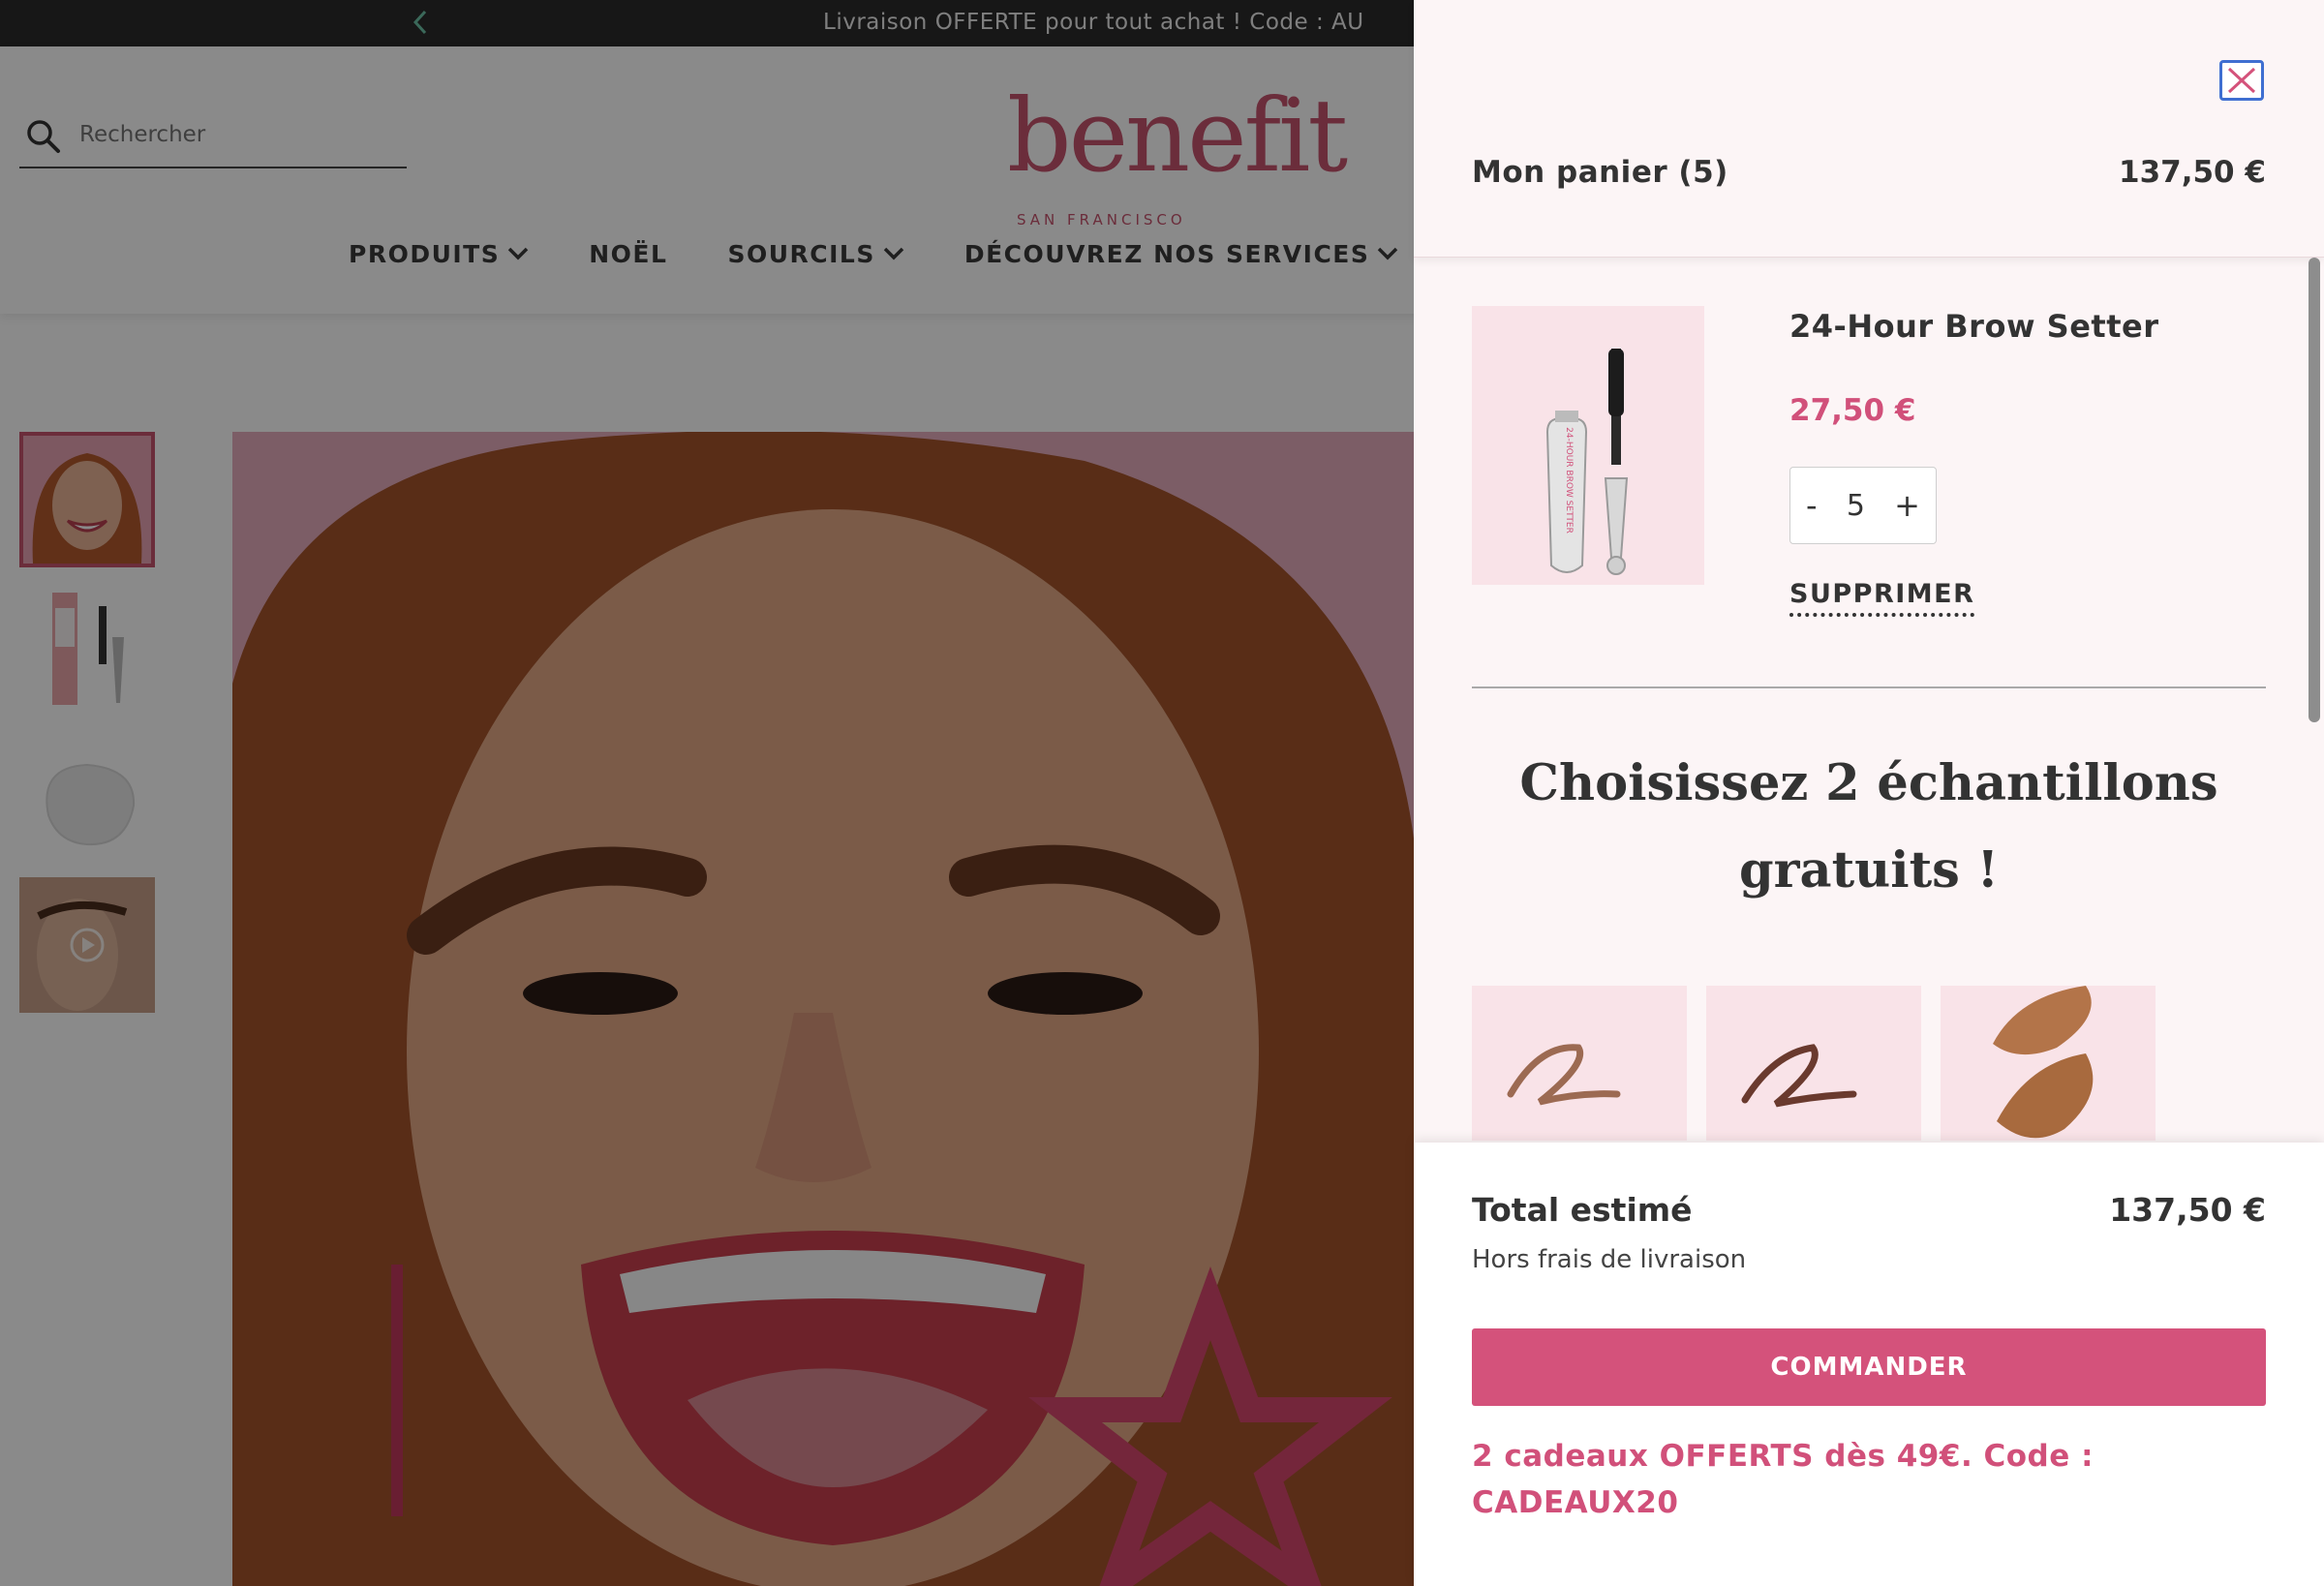 The height and width of the screenshot is (1586, 2324). Describe the element at coordinates (1610, 1260) in the screenshot. I see `shipping-note: Hors frais de livraison` at that location.